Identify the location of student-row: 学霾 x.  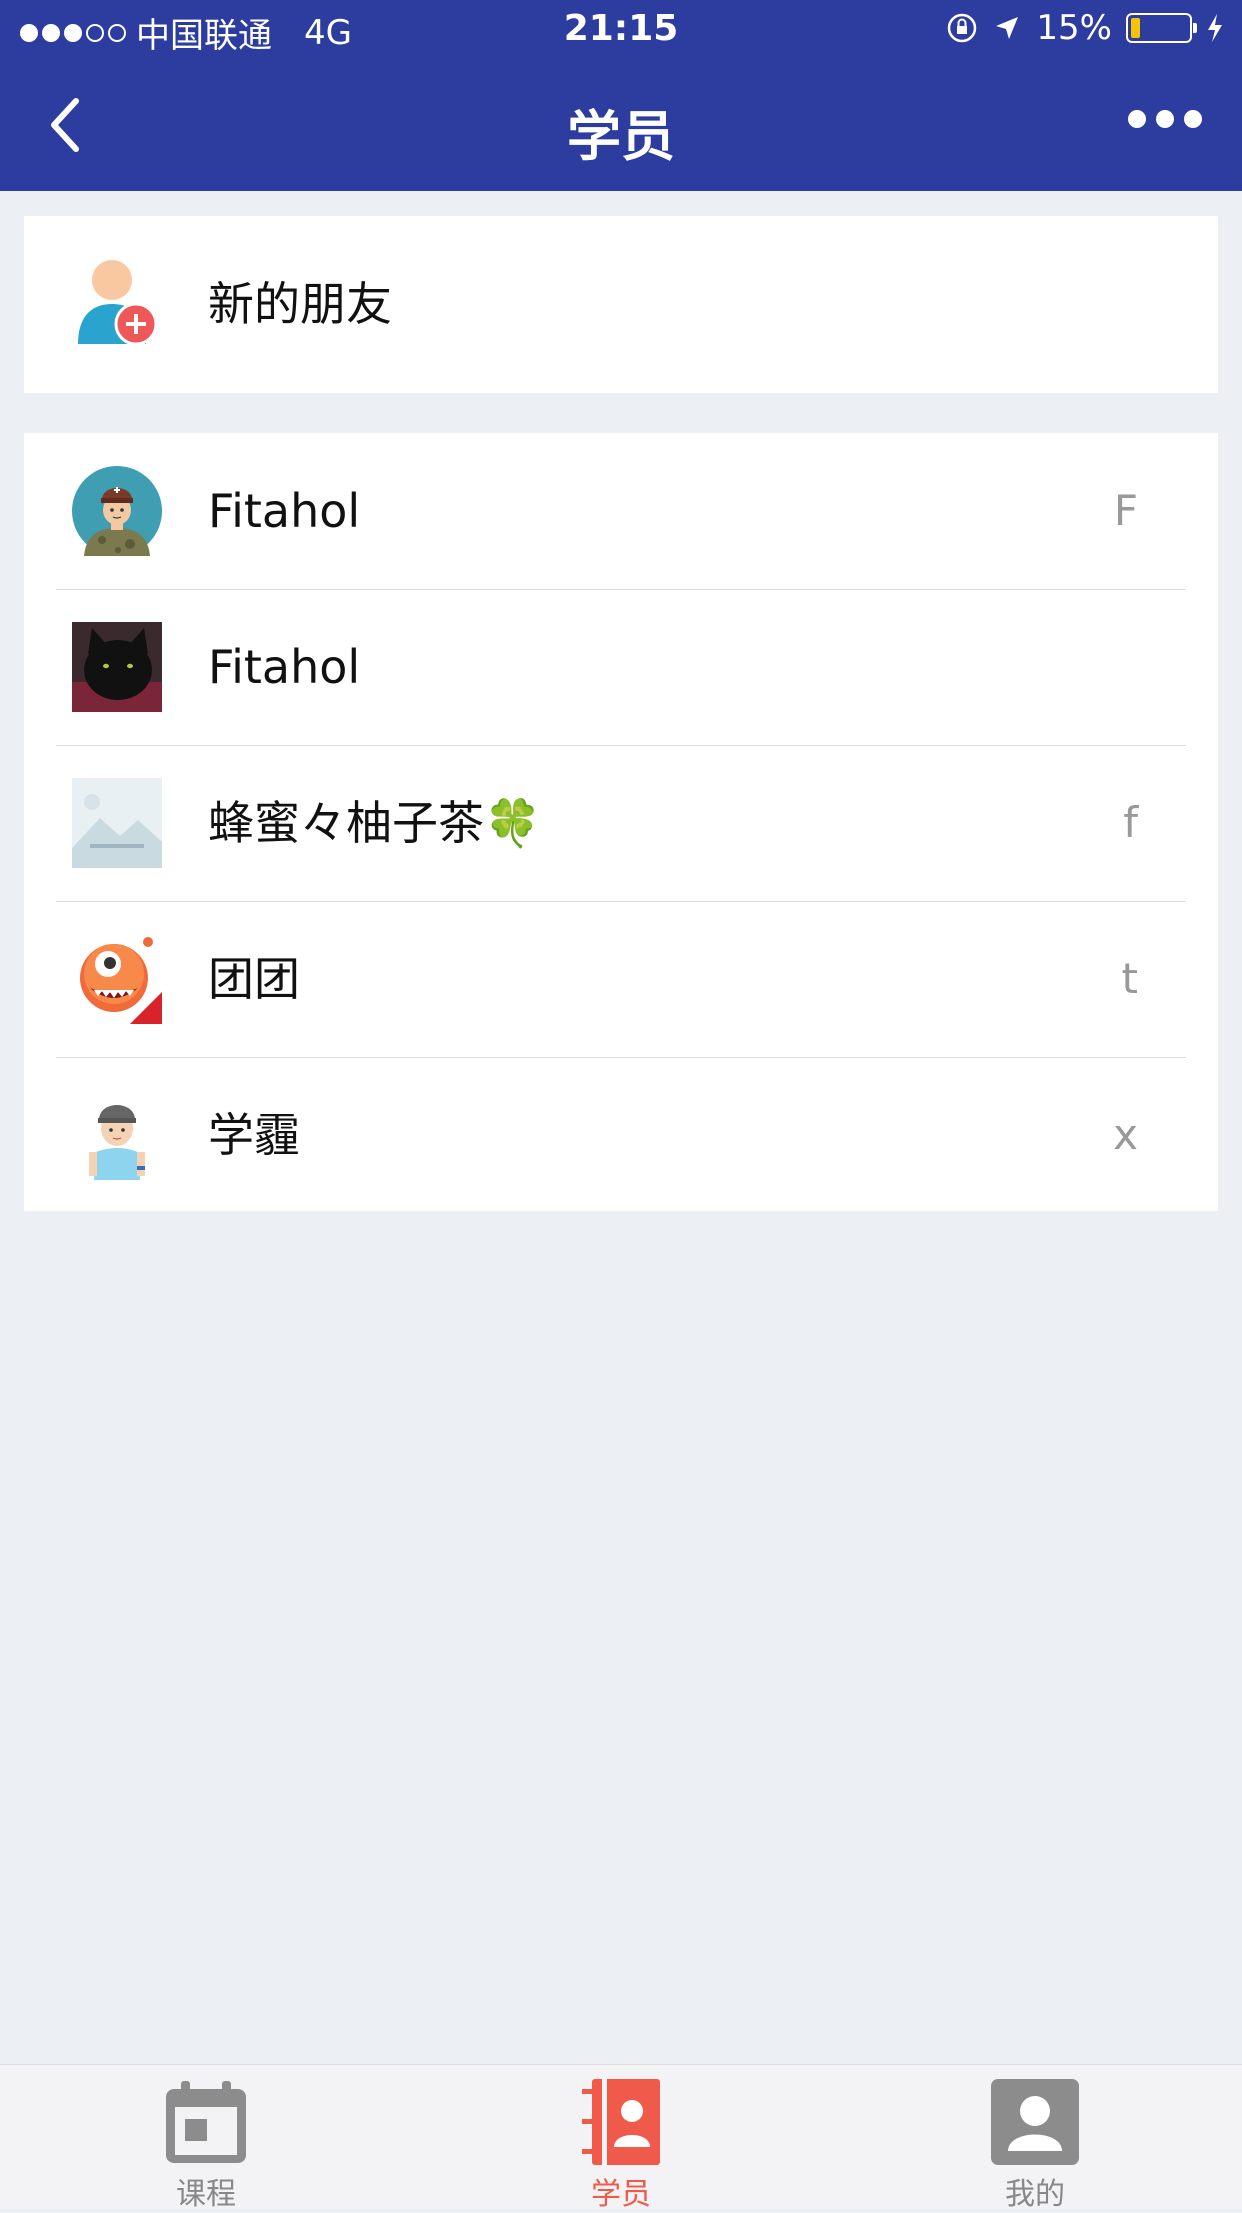
(621, 1135).